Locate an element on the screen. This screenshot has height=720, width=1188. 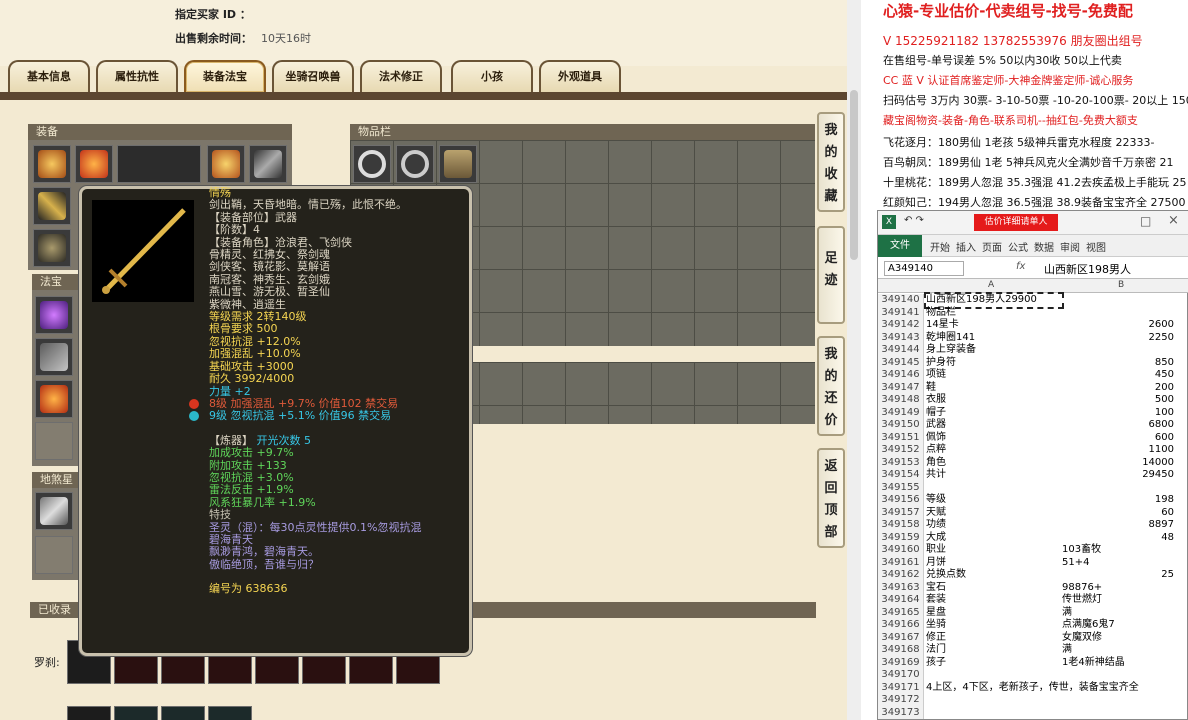
row-number: 349156 is located at coordinates (901, 500).